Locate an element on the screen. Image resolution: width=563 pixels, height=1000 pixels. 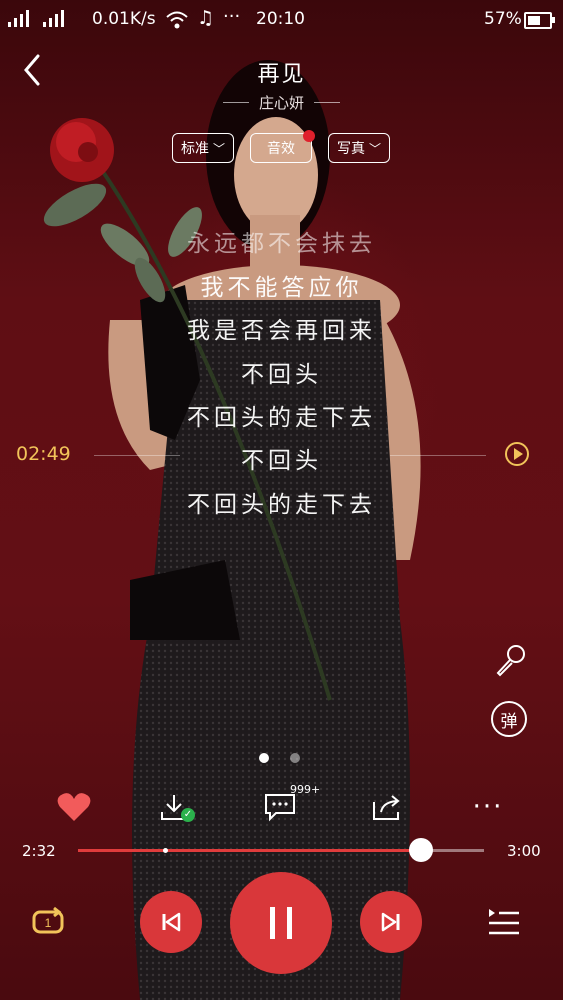
wifi-icon is located at coordinates (177, 20).